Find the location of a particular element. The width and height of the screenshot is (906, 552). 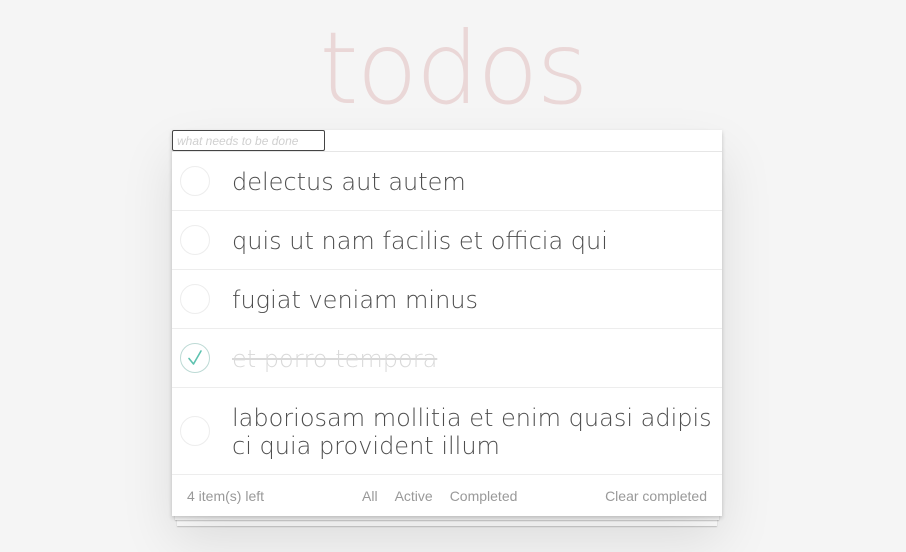

checkmark-icon is located at coordinates (195, 357).